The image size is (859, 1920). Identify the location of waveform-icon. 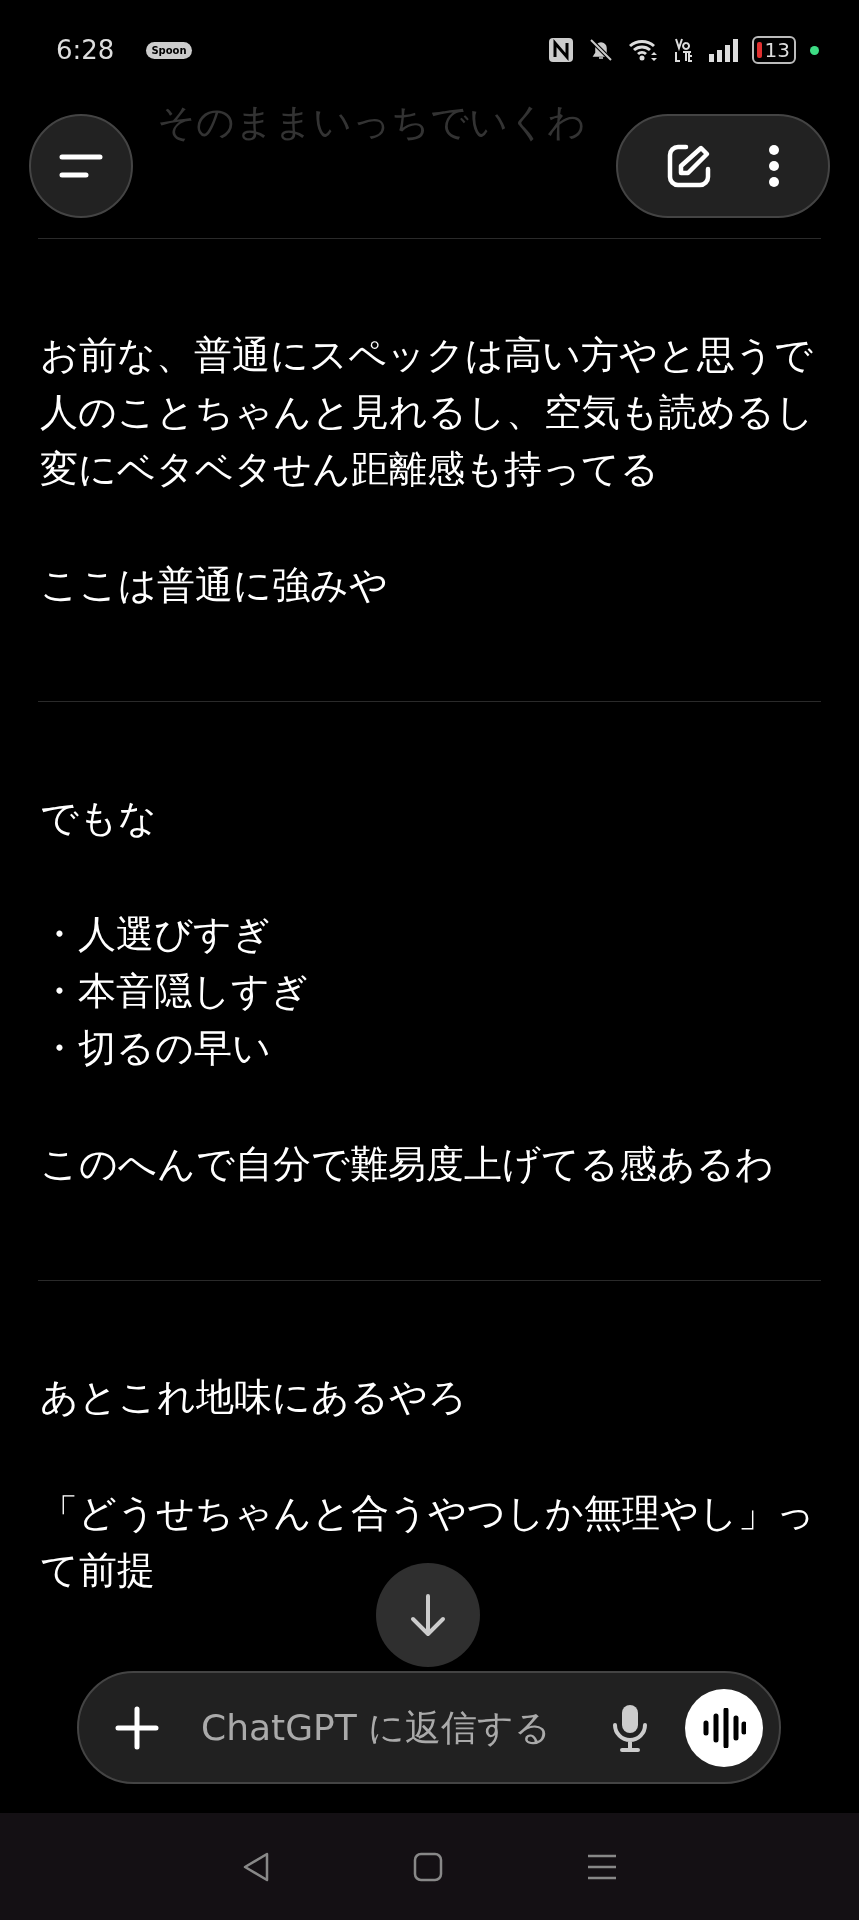
(724, 1727).